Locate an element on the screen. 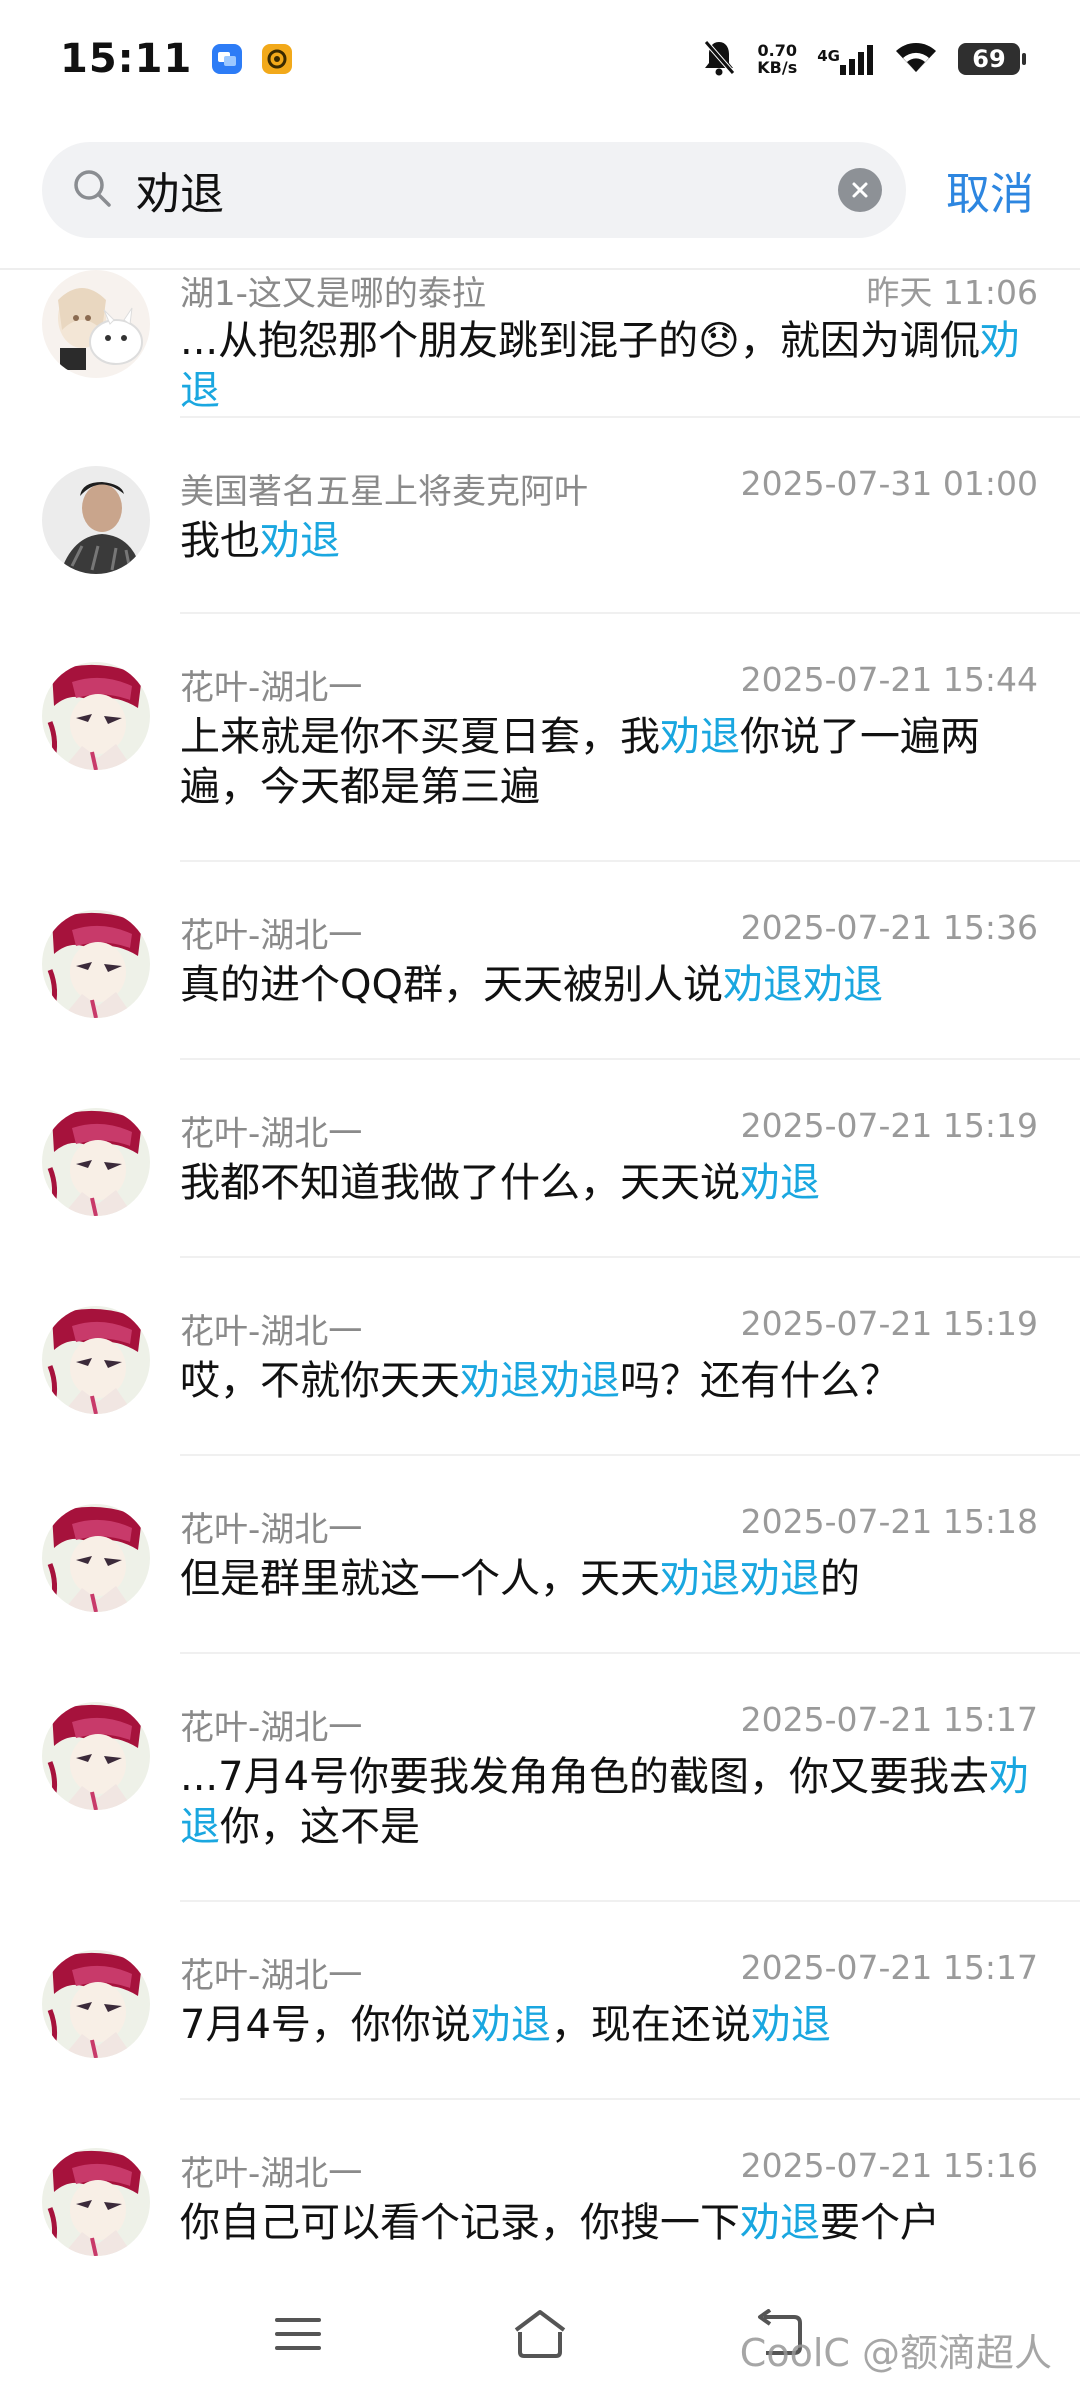  message-text: 的 is located at coordinates (840, 1579).